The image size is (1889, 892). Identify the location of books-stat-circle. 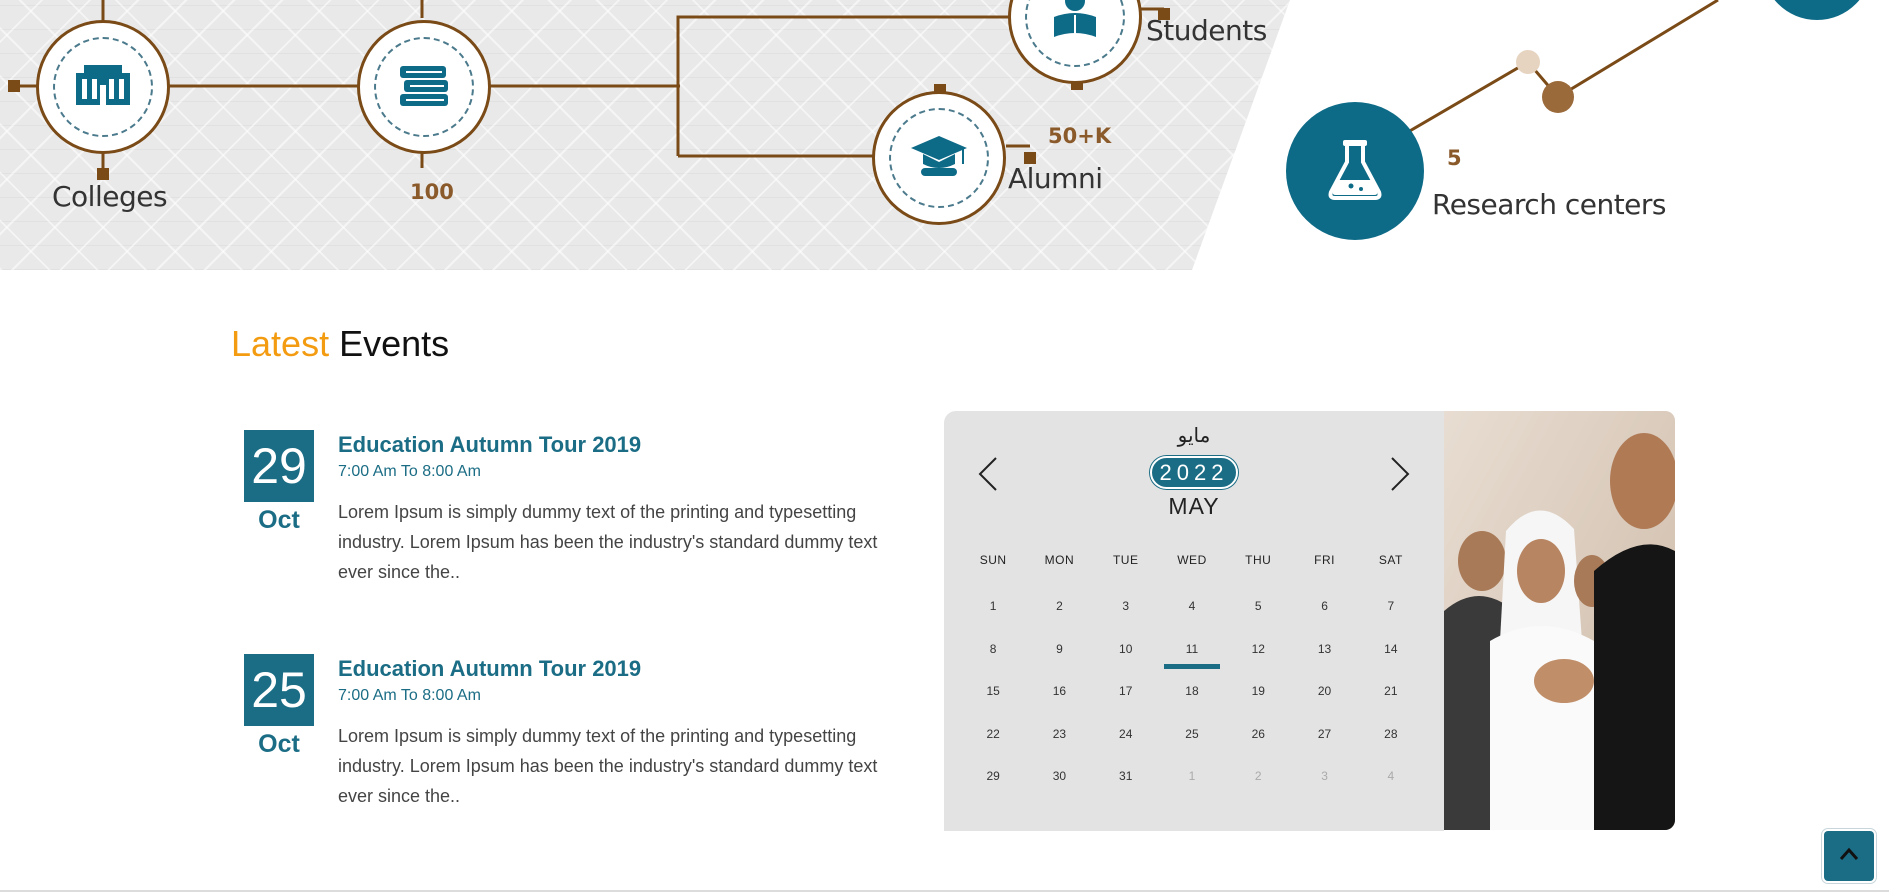
(424, 87).